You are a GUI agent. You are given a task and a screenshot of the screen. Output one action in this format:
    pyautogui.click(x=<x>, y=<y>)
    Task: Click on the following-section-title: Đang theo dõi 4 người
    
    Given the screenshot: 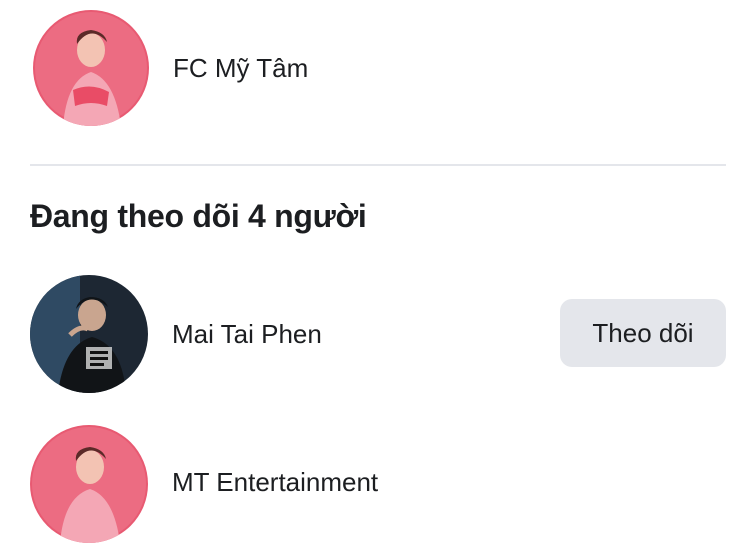 What is the action you would take?
    pyautogui.click(x=198, y=216)
    